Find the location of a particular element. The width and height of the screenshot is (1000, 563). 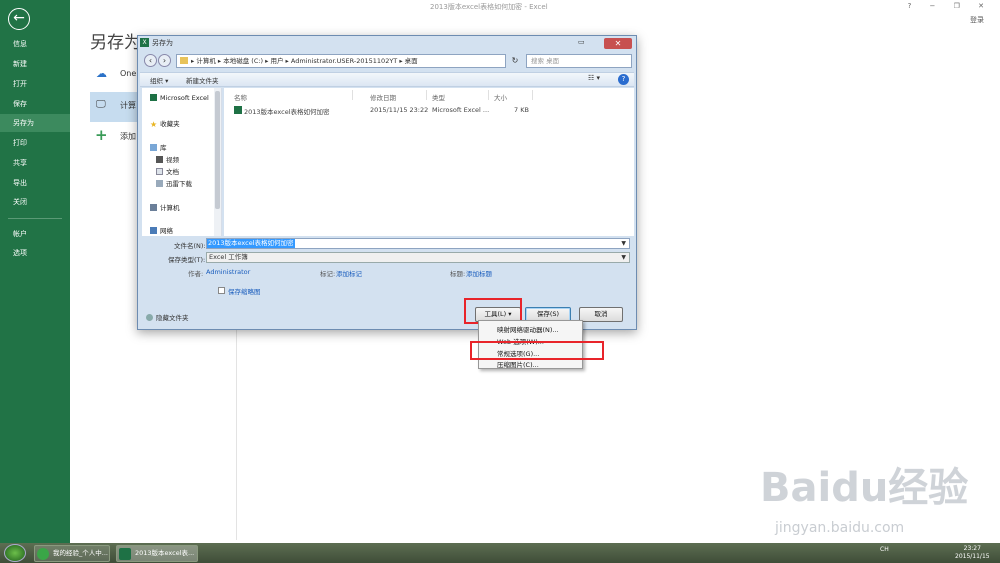

excel-file-icon is located at coordinates (238, 110).